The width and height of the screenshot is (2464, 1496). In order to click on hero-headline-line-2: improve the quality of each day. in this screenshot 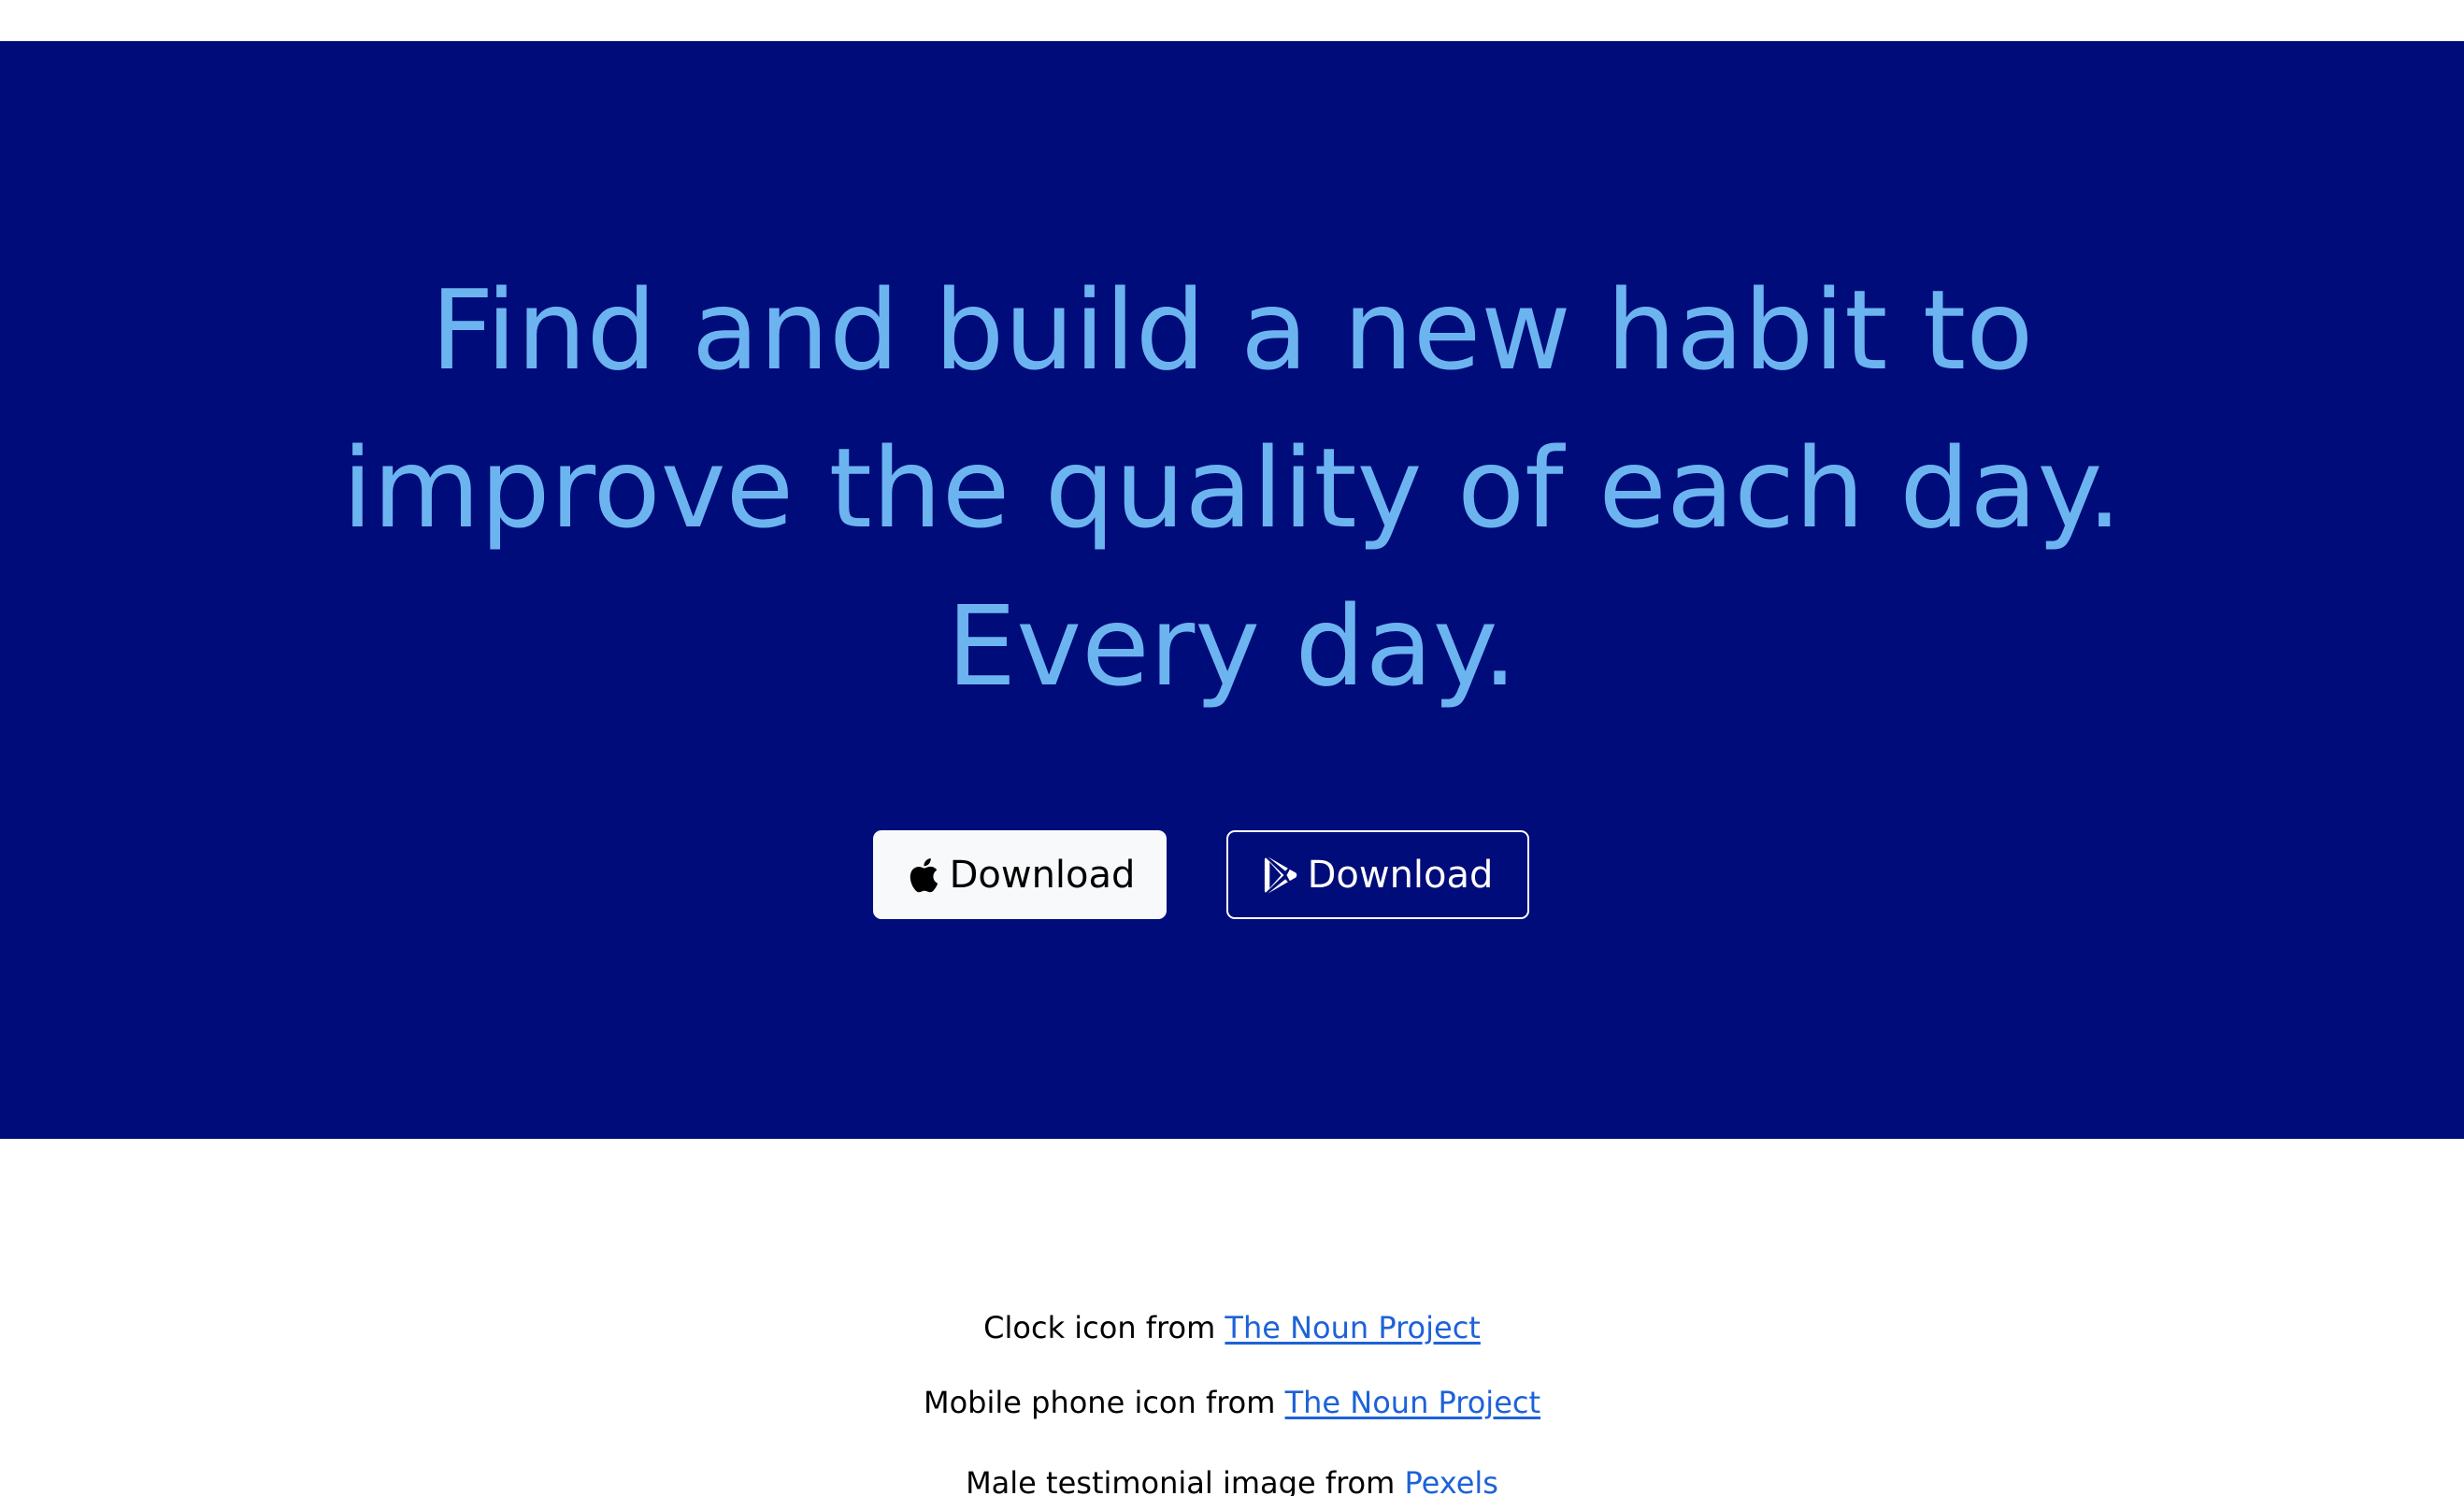, I will do `click(1232, 489)`.